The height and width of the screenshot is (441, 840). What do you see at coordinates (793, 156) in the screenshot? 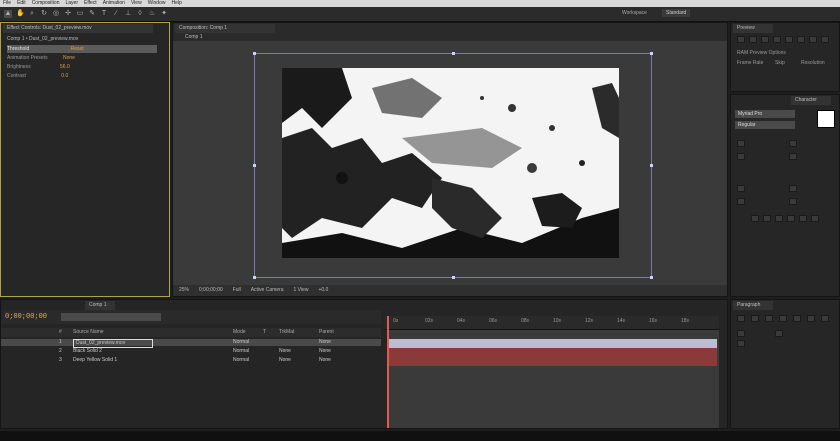
I see `tracking-field` at bounding box center [793, 156].